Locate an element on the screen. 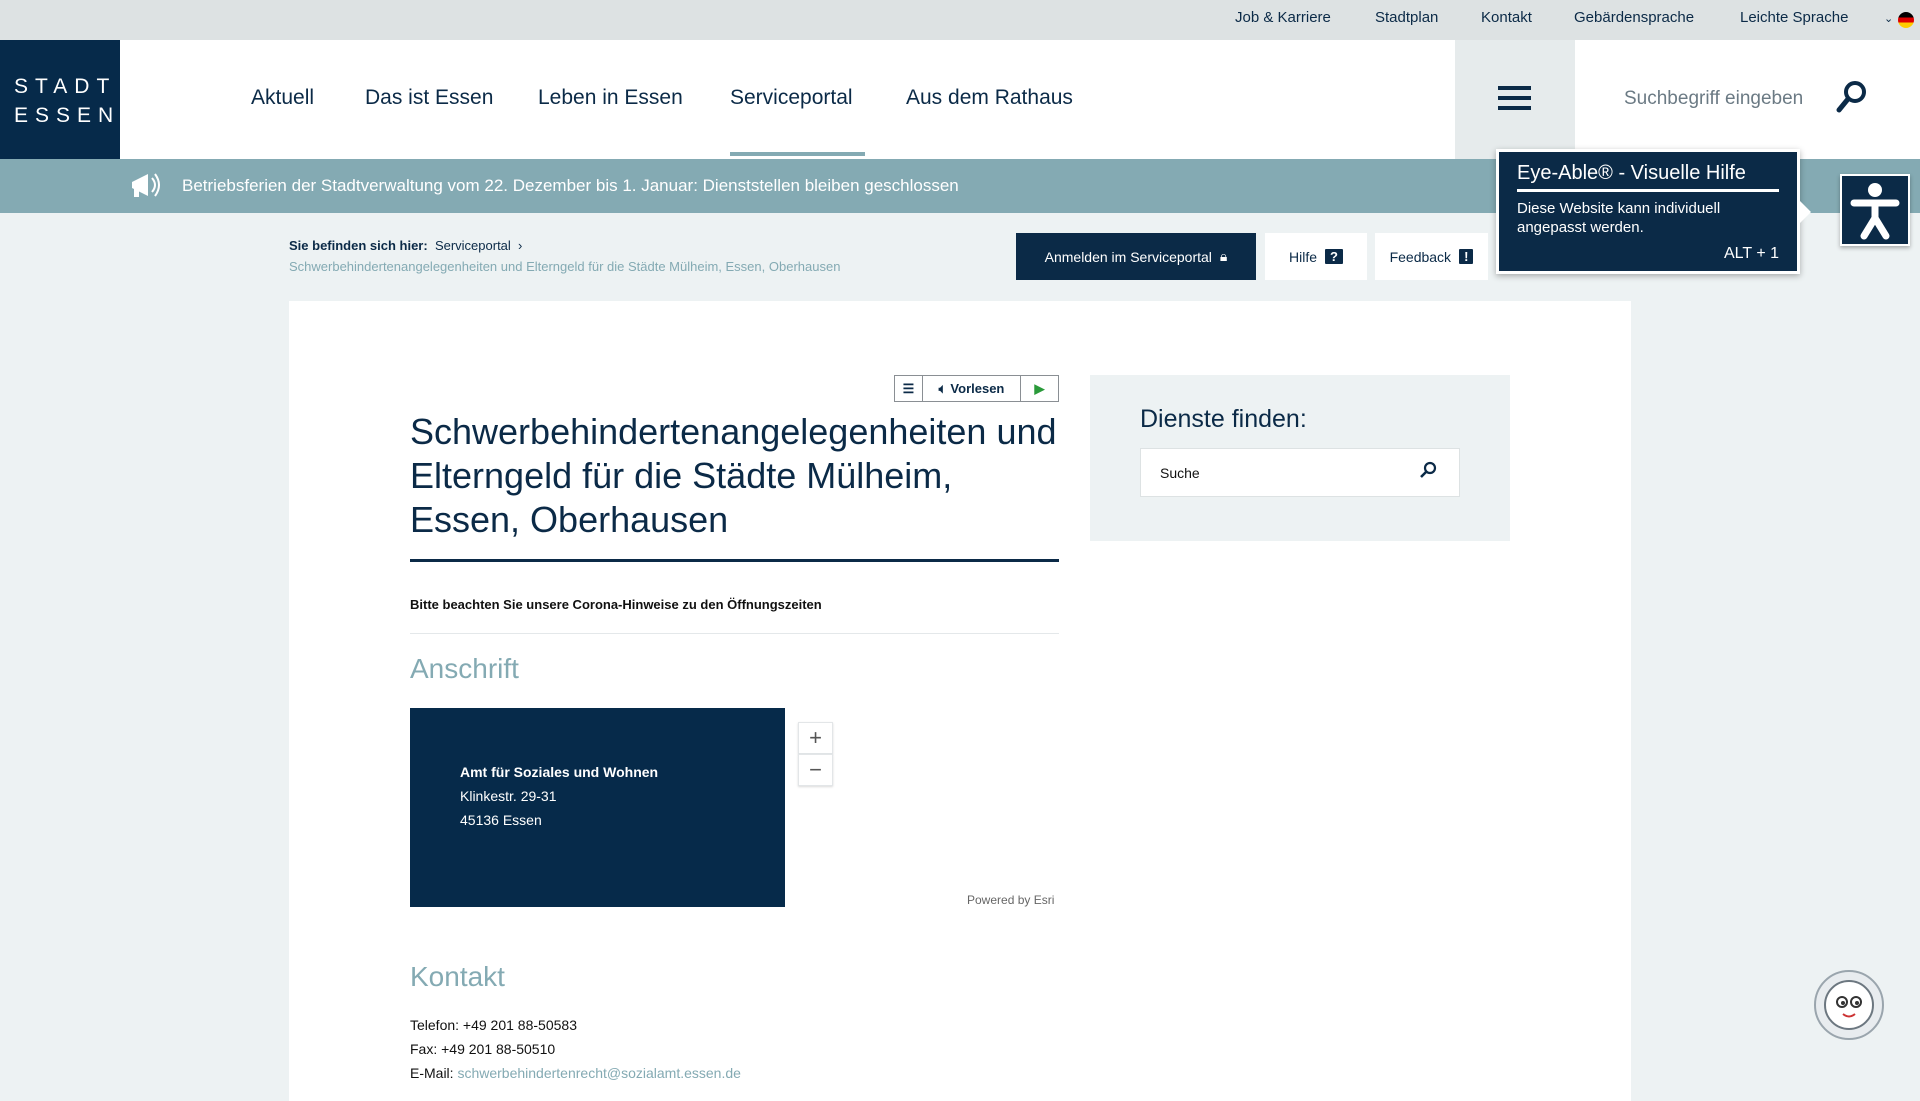 This screenshot has height=1101, width=1920. readspeaker-menu-icon: ☰ is located at coordinates (909, 388).